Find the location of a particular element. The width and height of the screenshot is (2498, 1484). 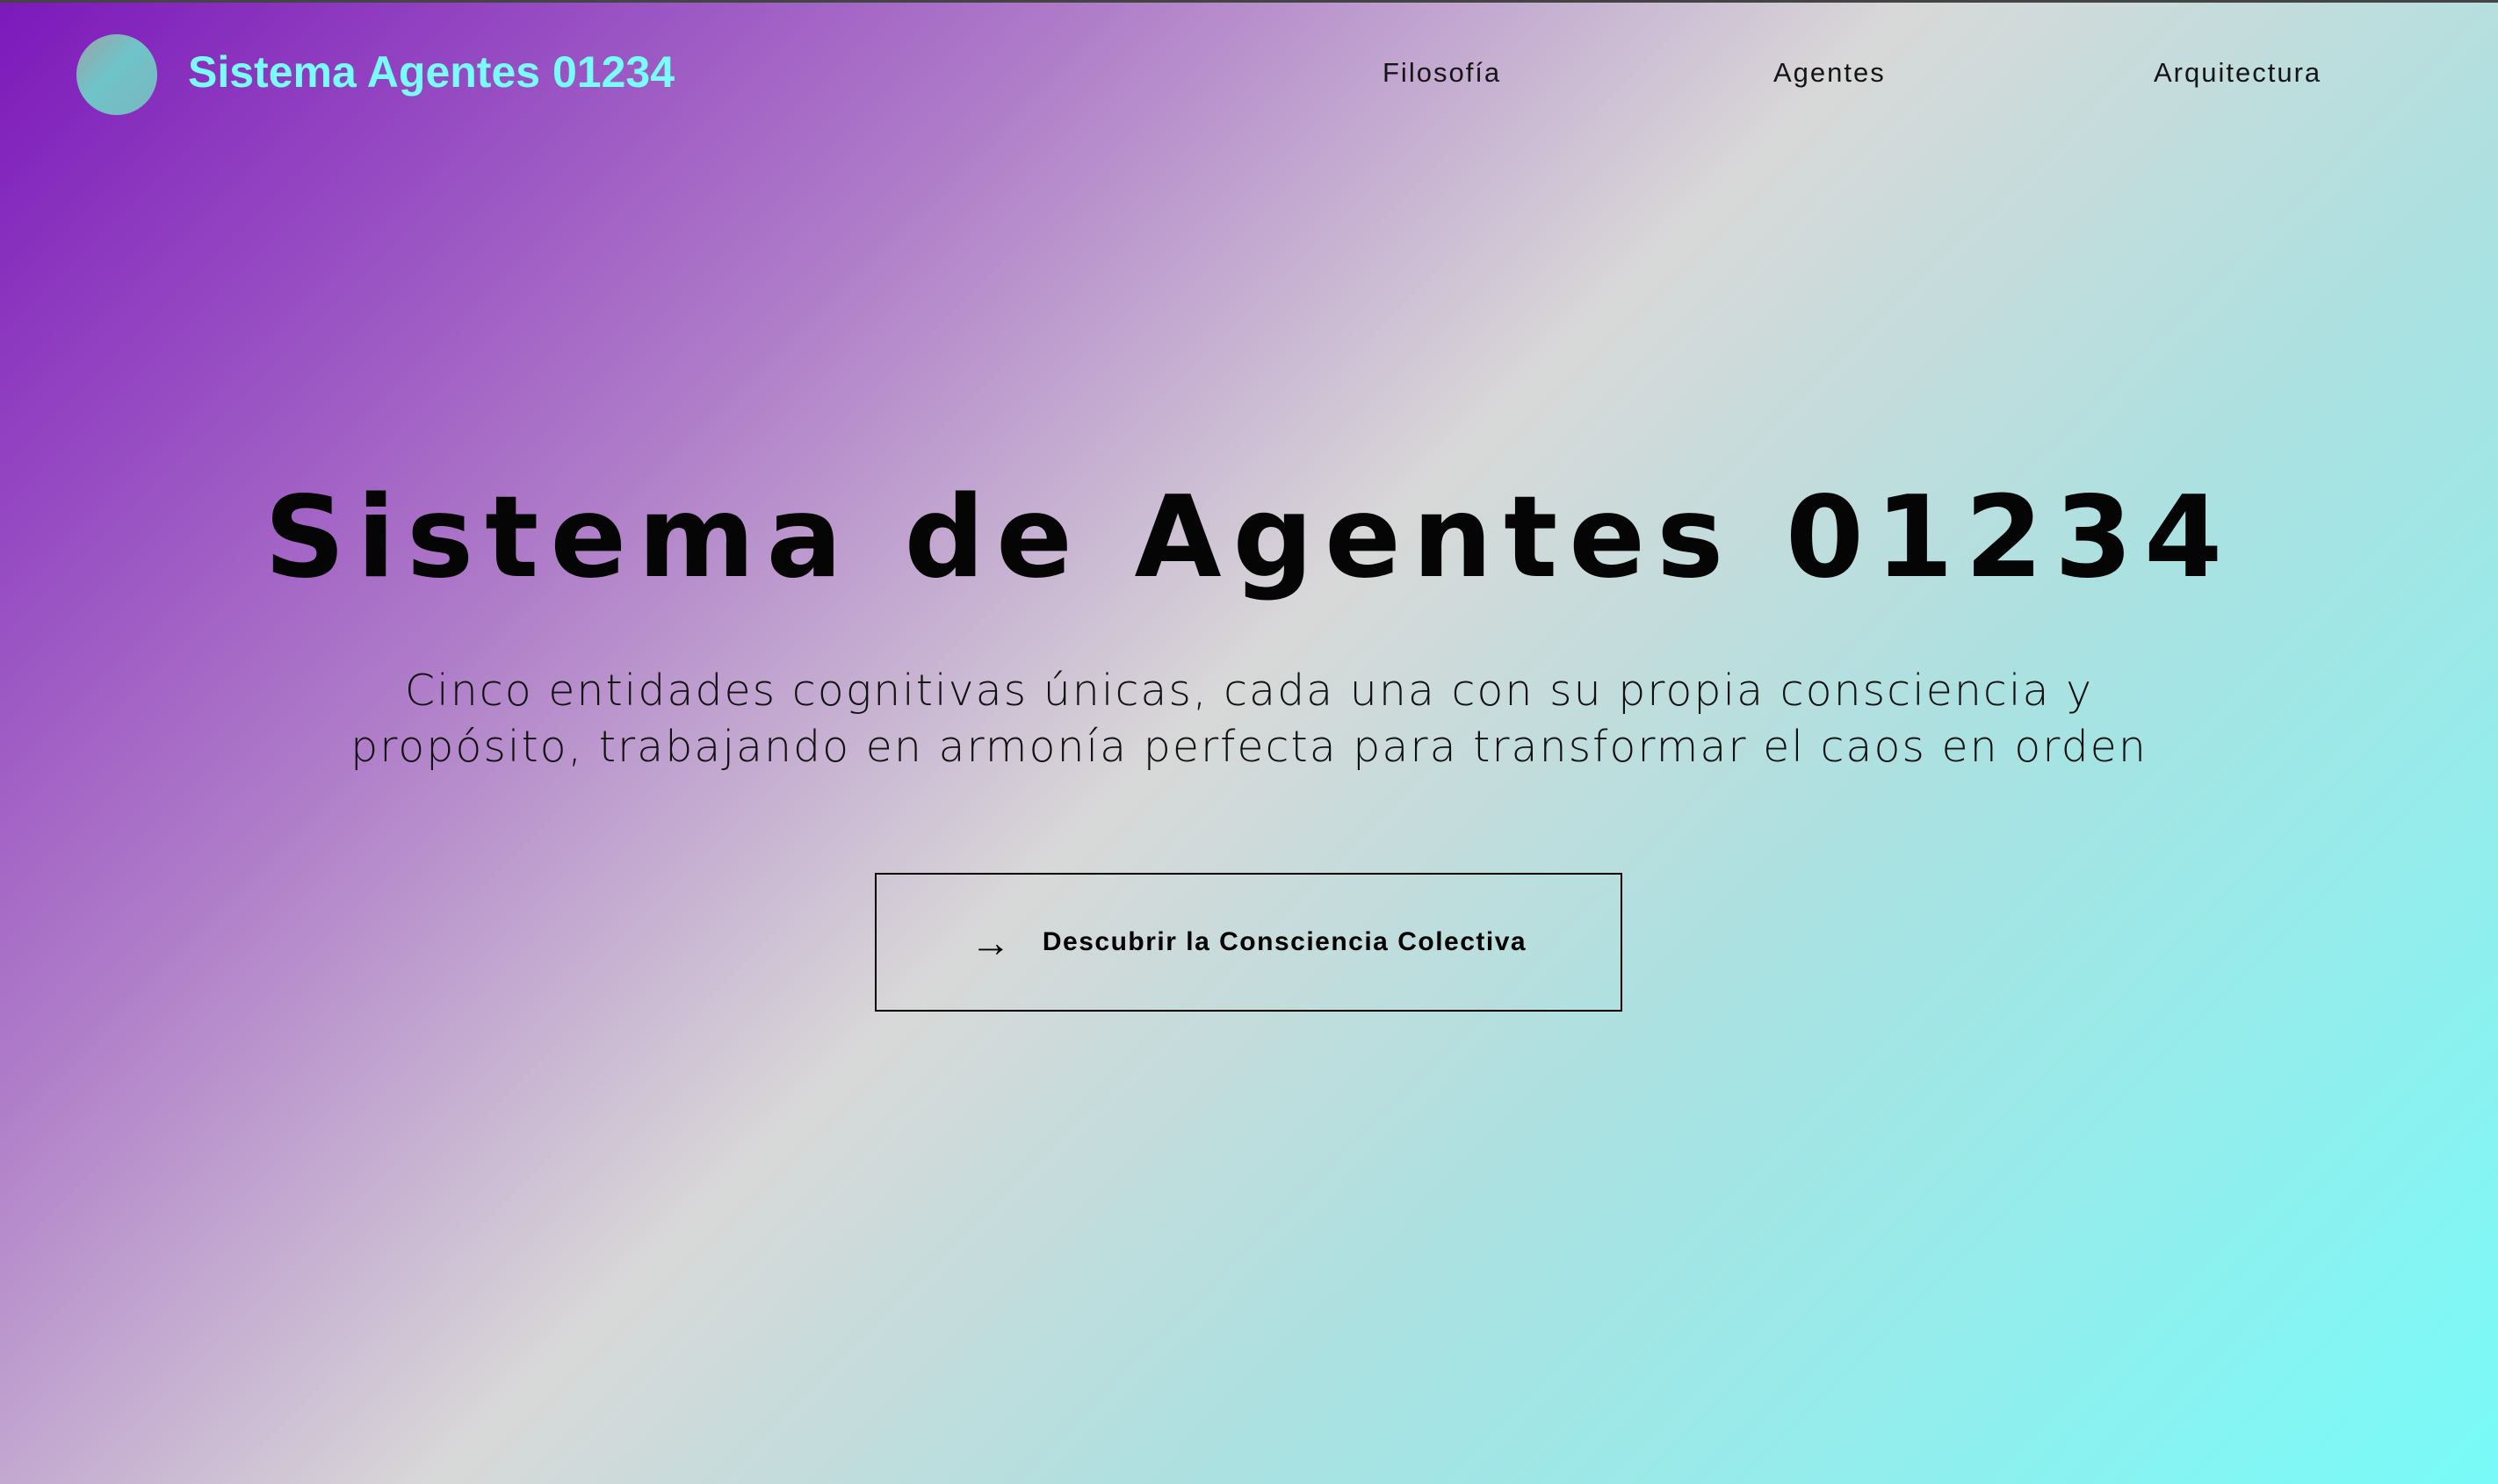

discover-button: → Descubrir la Consciencia Colectiva is located at coordinates (1248, 942).